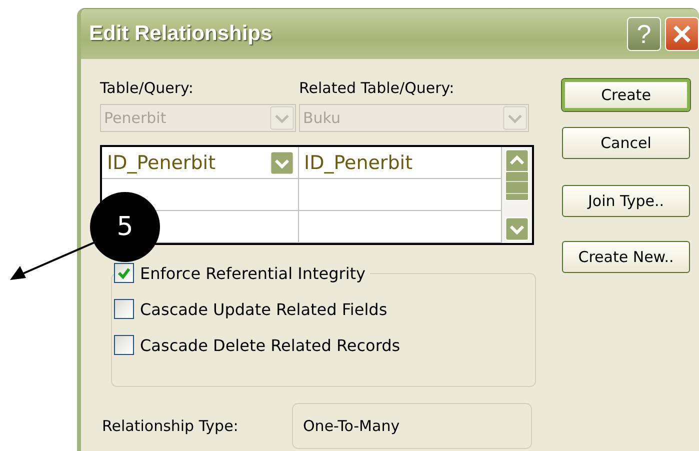 The width and height of the screenshot is (699, 451). What do you see at coordinates (682, 34) in the screenshot?
I see `close-button` at bounding box center [682, 34].